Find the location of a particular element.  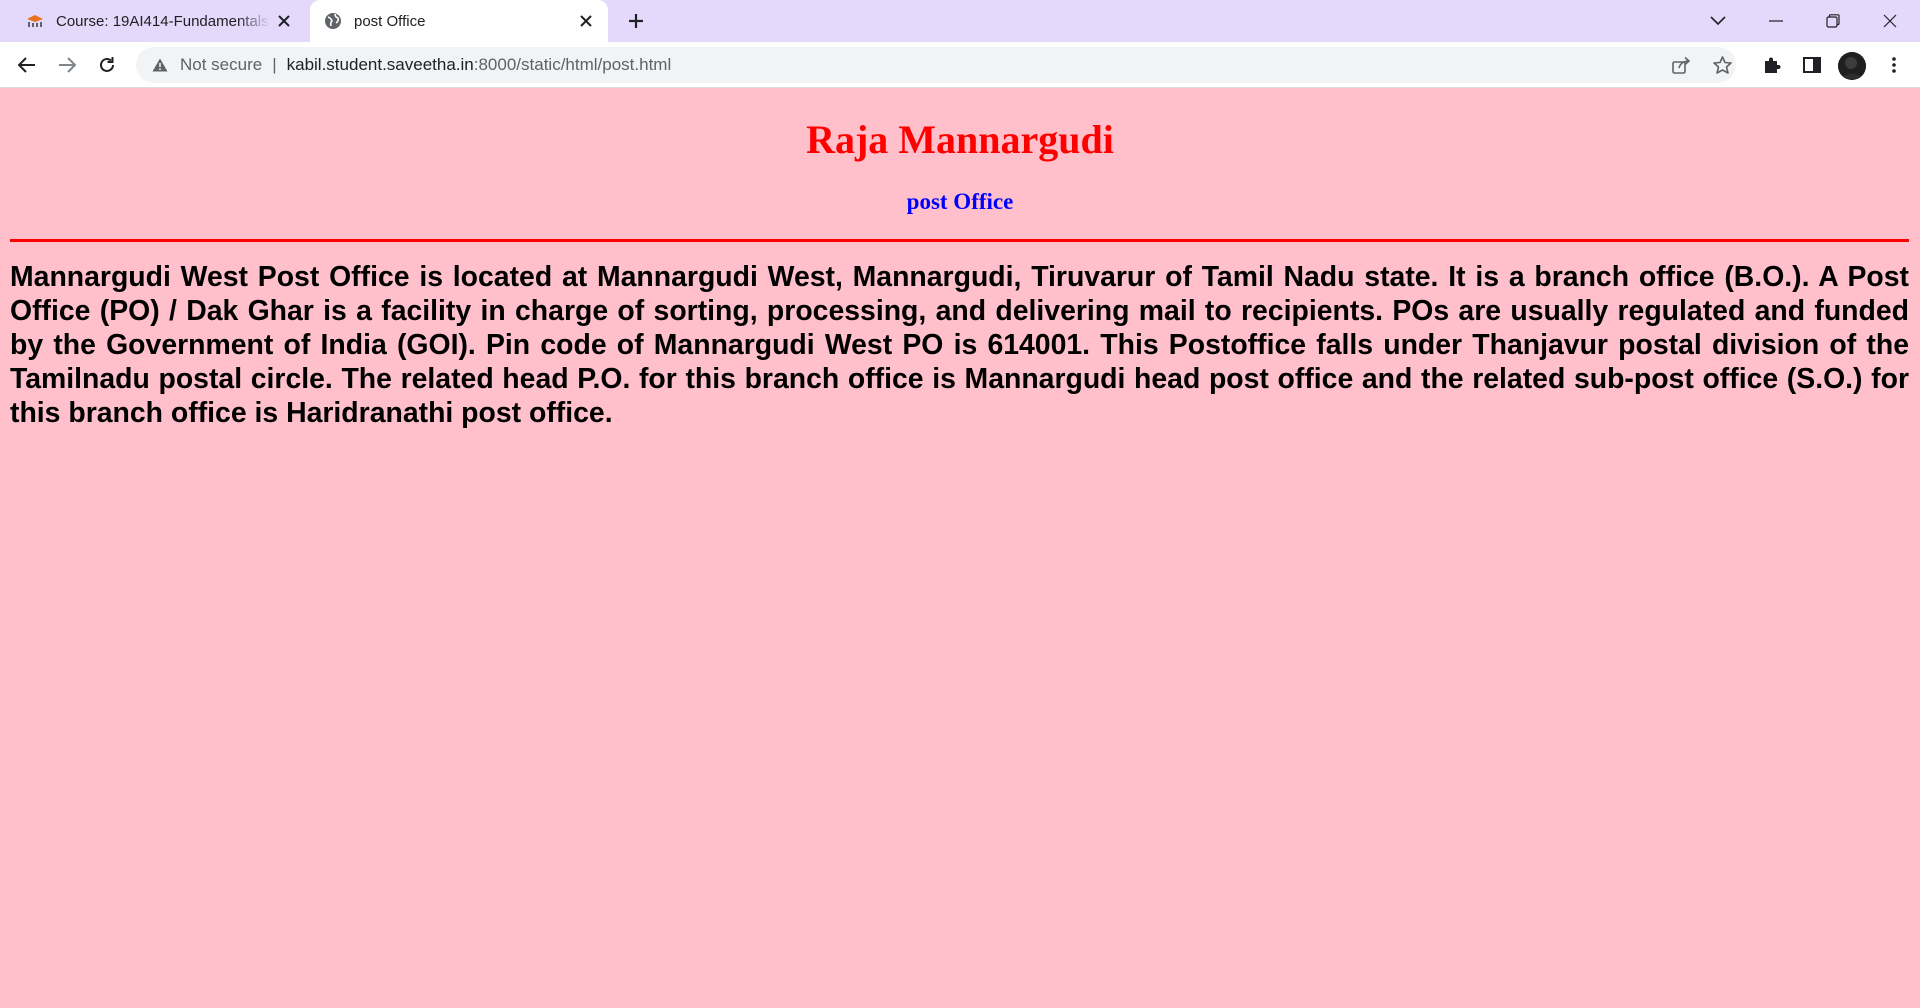

kebab-menu-icon is located at coordinates (1894, 65).